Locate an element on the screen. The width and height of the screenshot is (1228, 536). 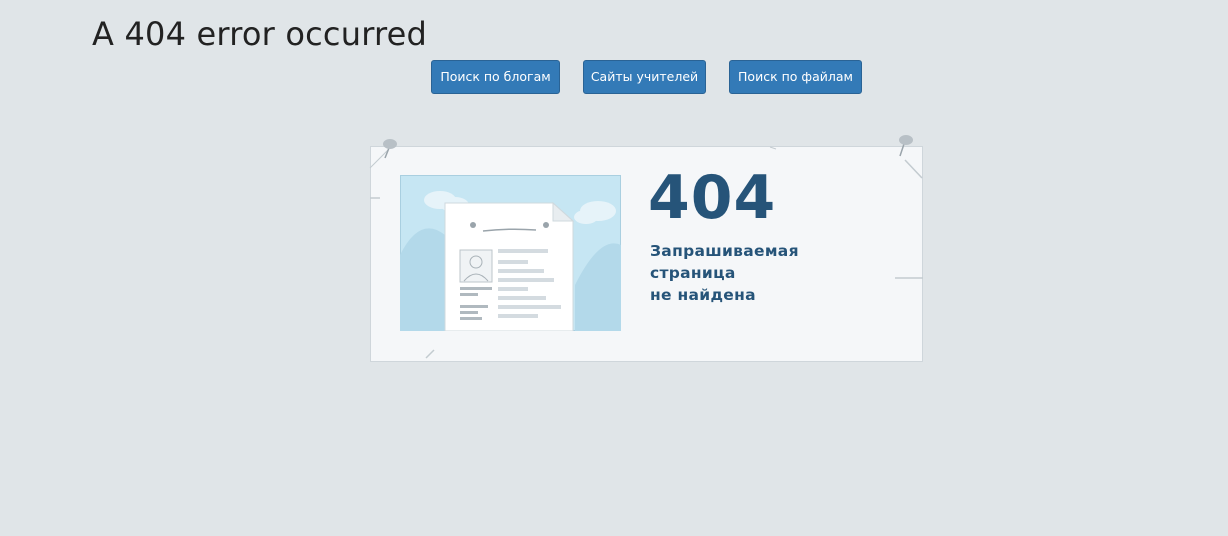
error-message-line: не найдена is located at coordinates (703, 295).